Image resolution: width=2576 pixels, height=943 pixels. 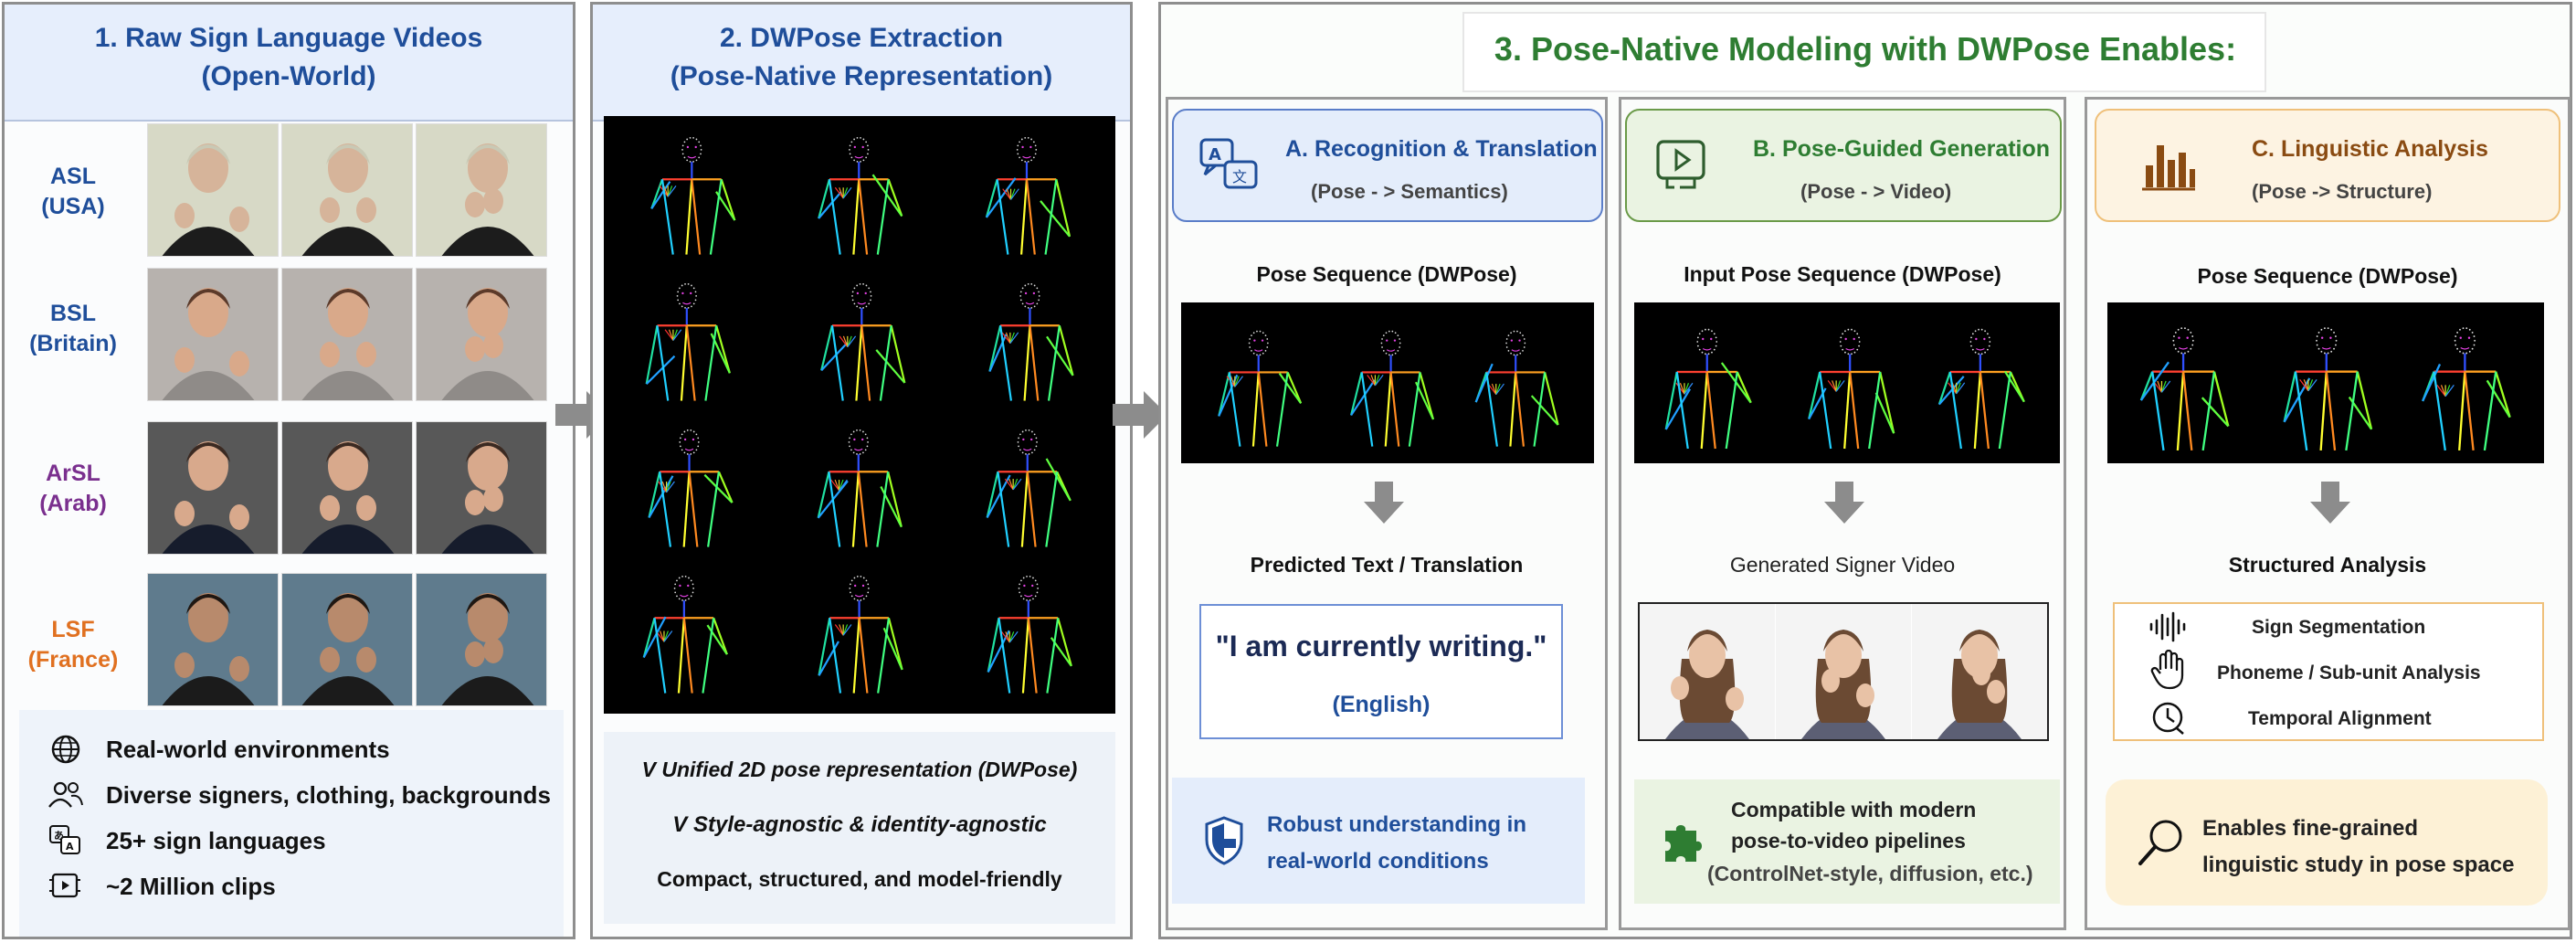 I want to click on globe-icon, so click(x=66, y=749).